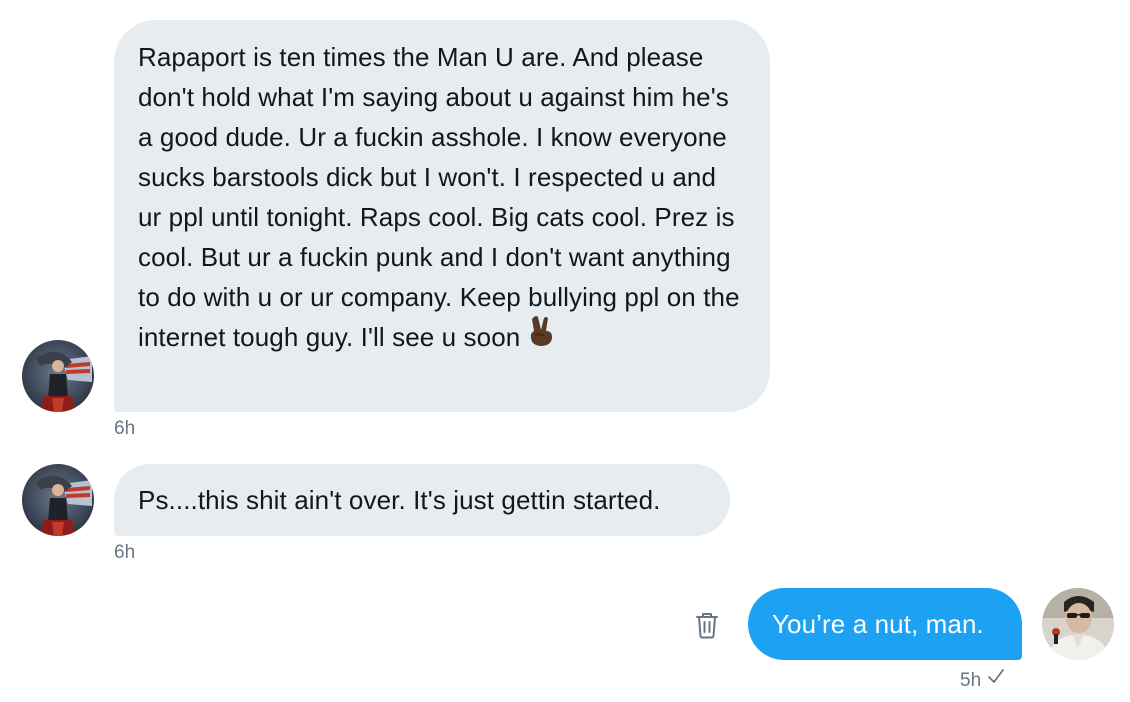 The image size is (1130, 702). What do you see at coordinates (971, 680) in the screenshot?
I see `message-timestamp: 5h` at bounding box center [971, 680].